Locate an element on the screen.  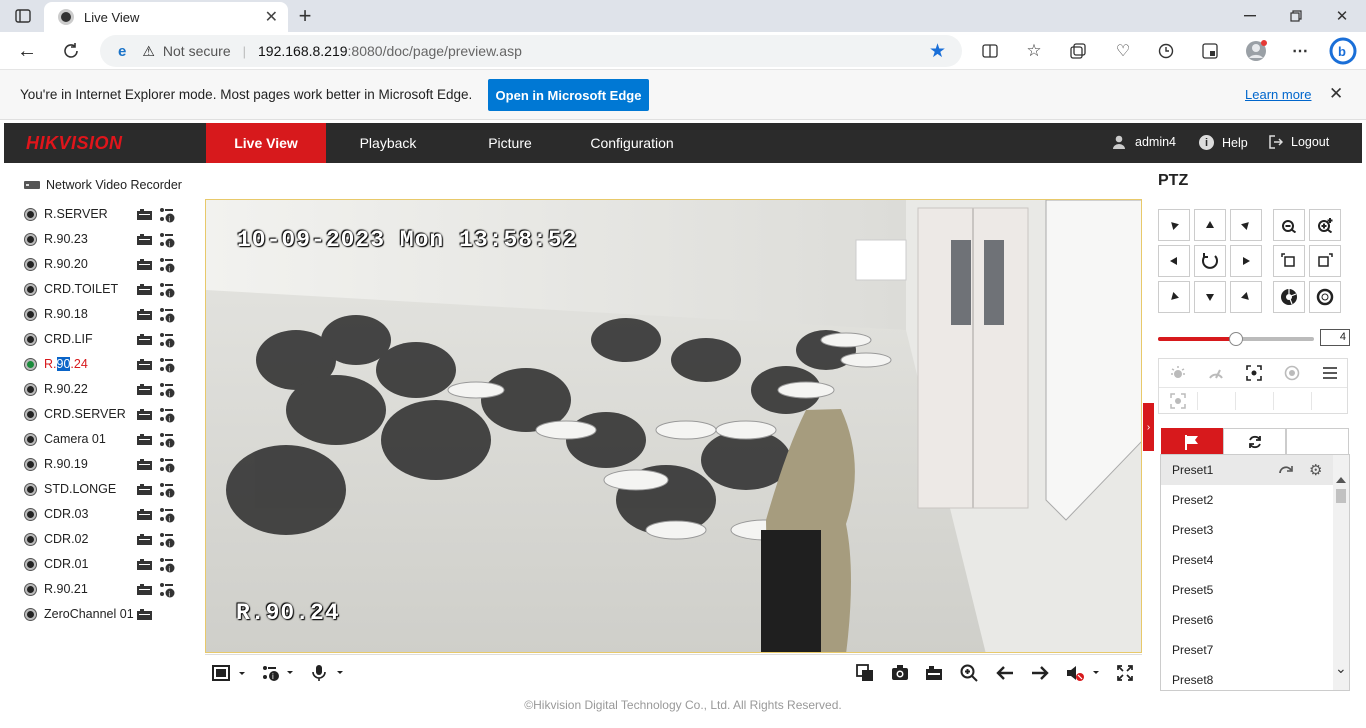
pan-down-right-button is located at coordinates (1246, 297).